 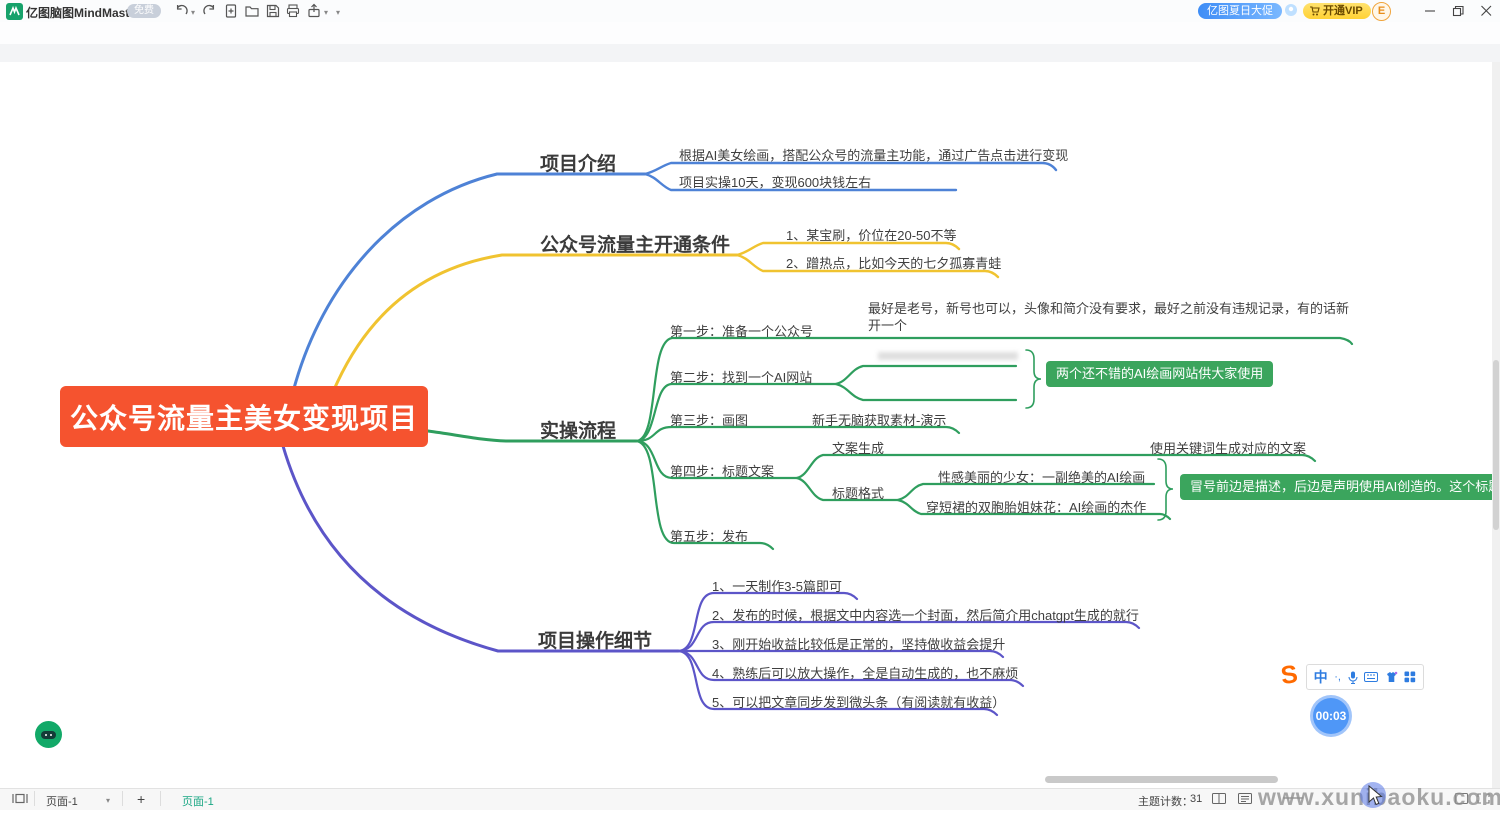 What do you see at coordinates (893, 262) in the screenshot?
I see `topic: 2、蹭热点，比如今天的七夕孤寡青蛙` at bounding box center [893, 262].